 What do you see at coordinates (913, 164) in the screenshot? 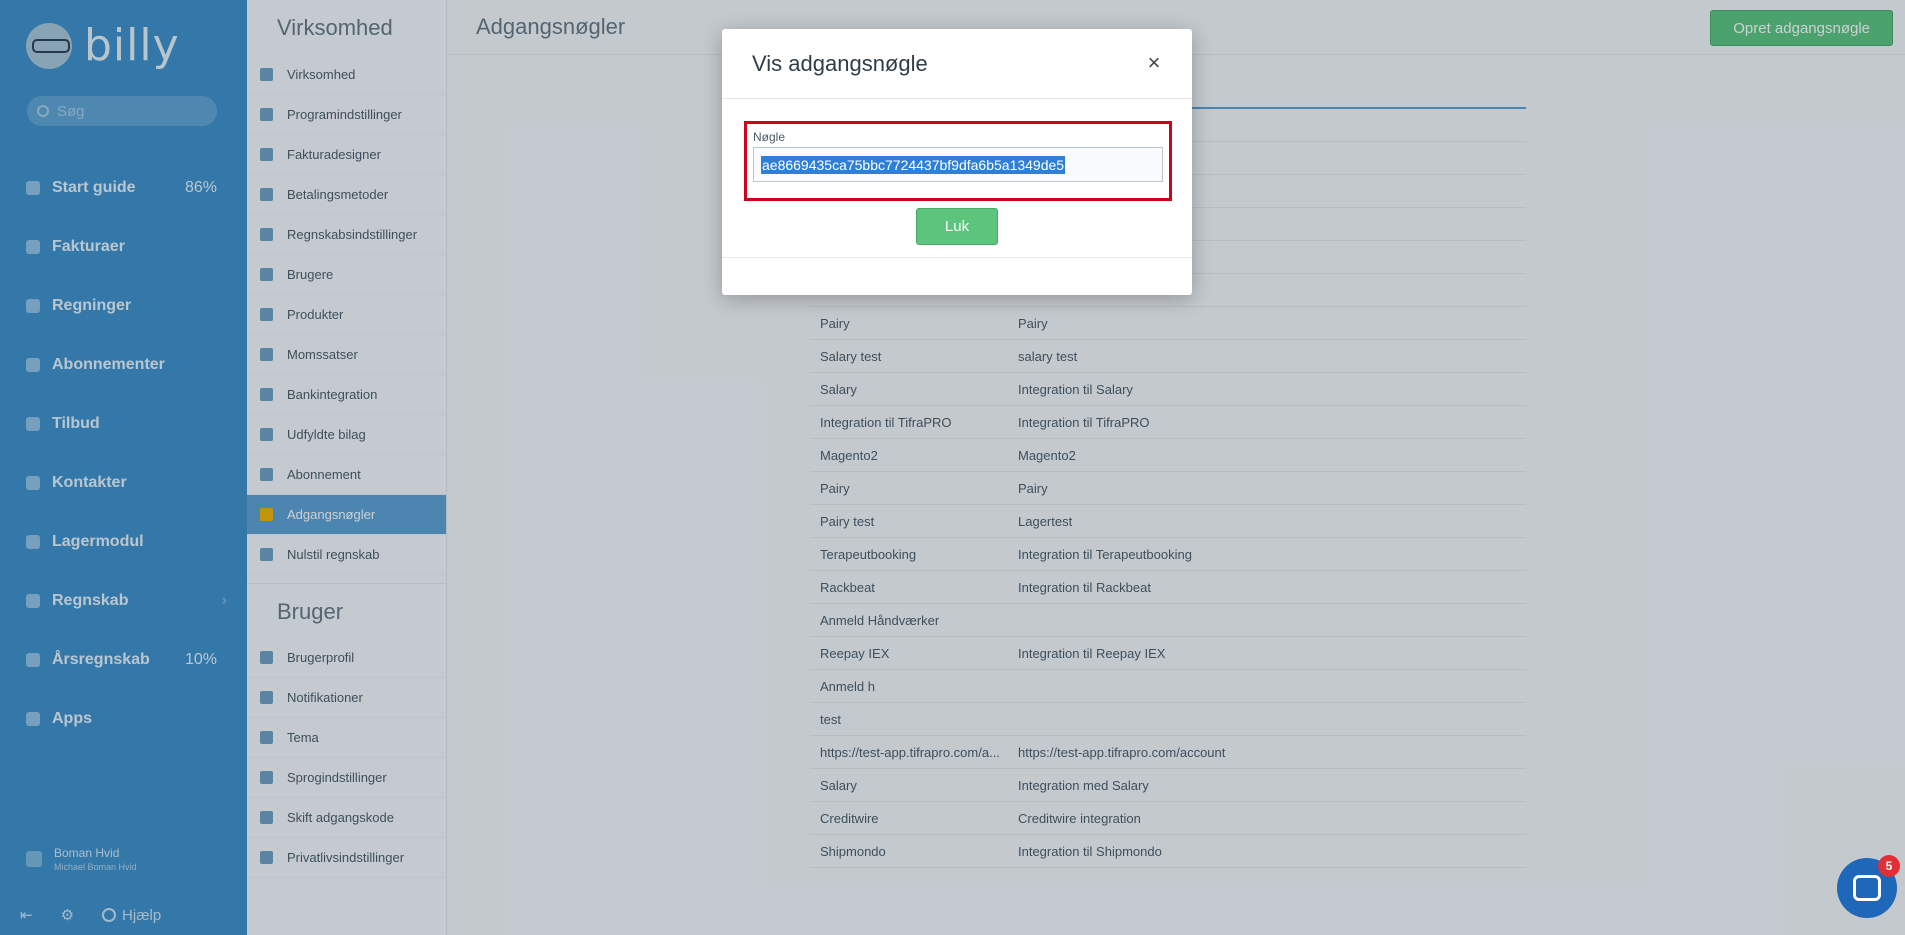
I see `key-value: ae8669435ca75bbc7724437bf9dfa6b5a1349de5` at bounding box center [913, 164].